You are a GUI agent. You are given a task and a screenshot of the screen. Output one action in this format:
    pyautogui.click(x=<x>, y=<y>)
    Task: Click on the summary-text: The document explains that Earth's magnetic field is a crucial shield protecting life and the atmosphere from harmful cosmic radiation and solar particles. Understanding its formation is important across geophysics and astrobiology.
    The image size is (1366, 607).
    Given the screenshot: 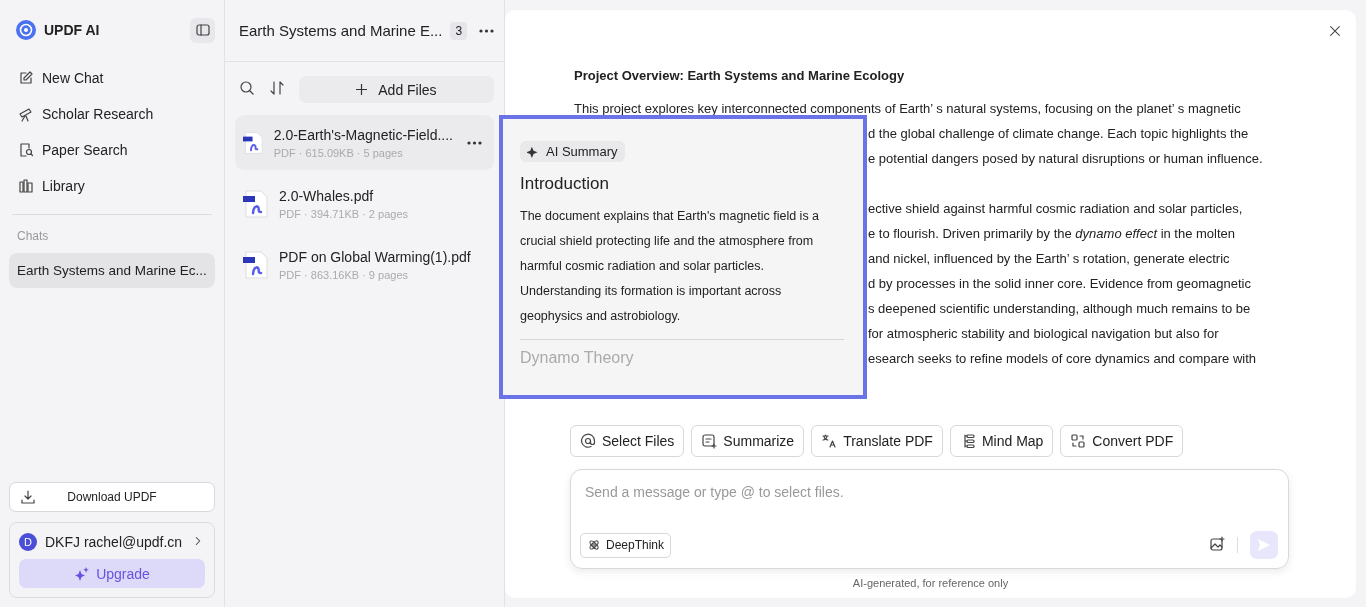 What is the action you would take?
    pyautogui.click(x=670, y=266)
    